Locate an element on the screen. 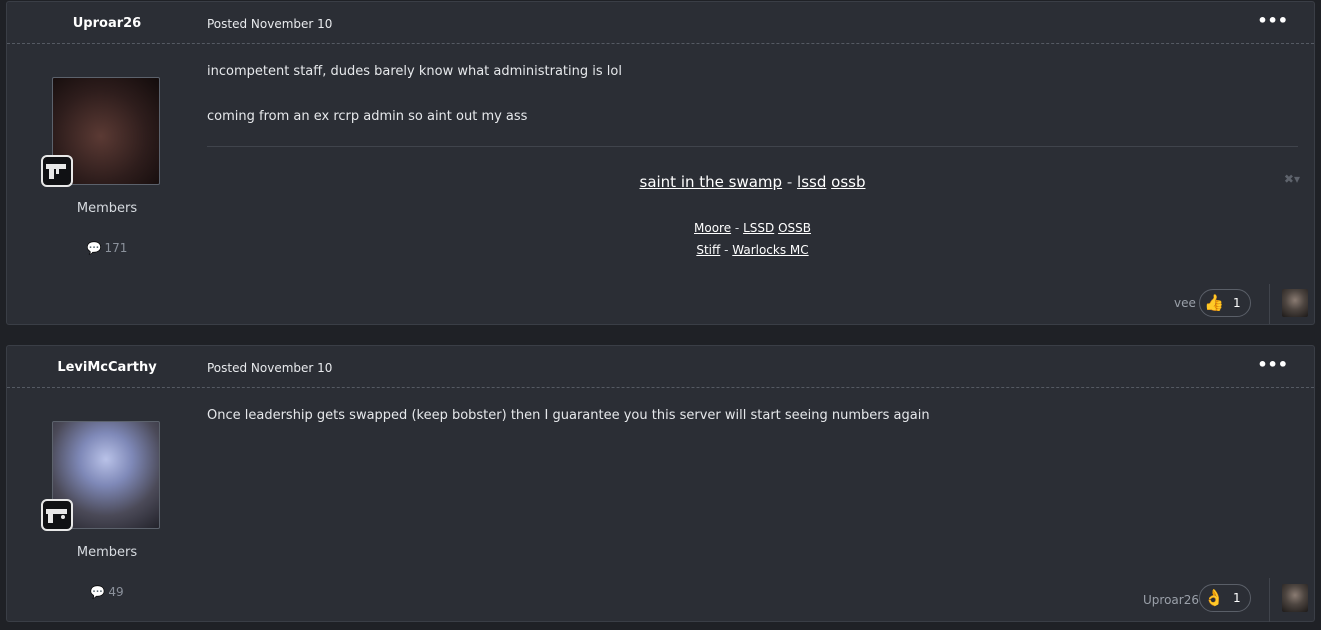 This screenshot has height=630, width=1321. thumbs-up-icon: 👍 is located at coordinates (1214, 302).